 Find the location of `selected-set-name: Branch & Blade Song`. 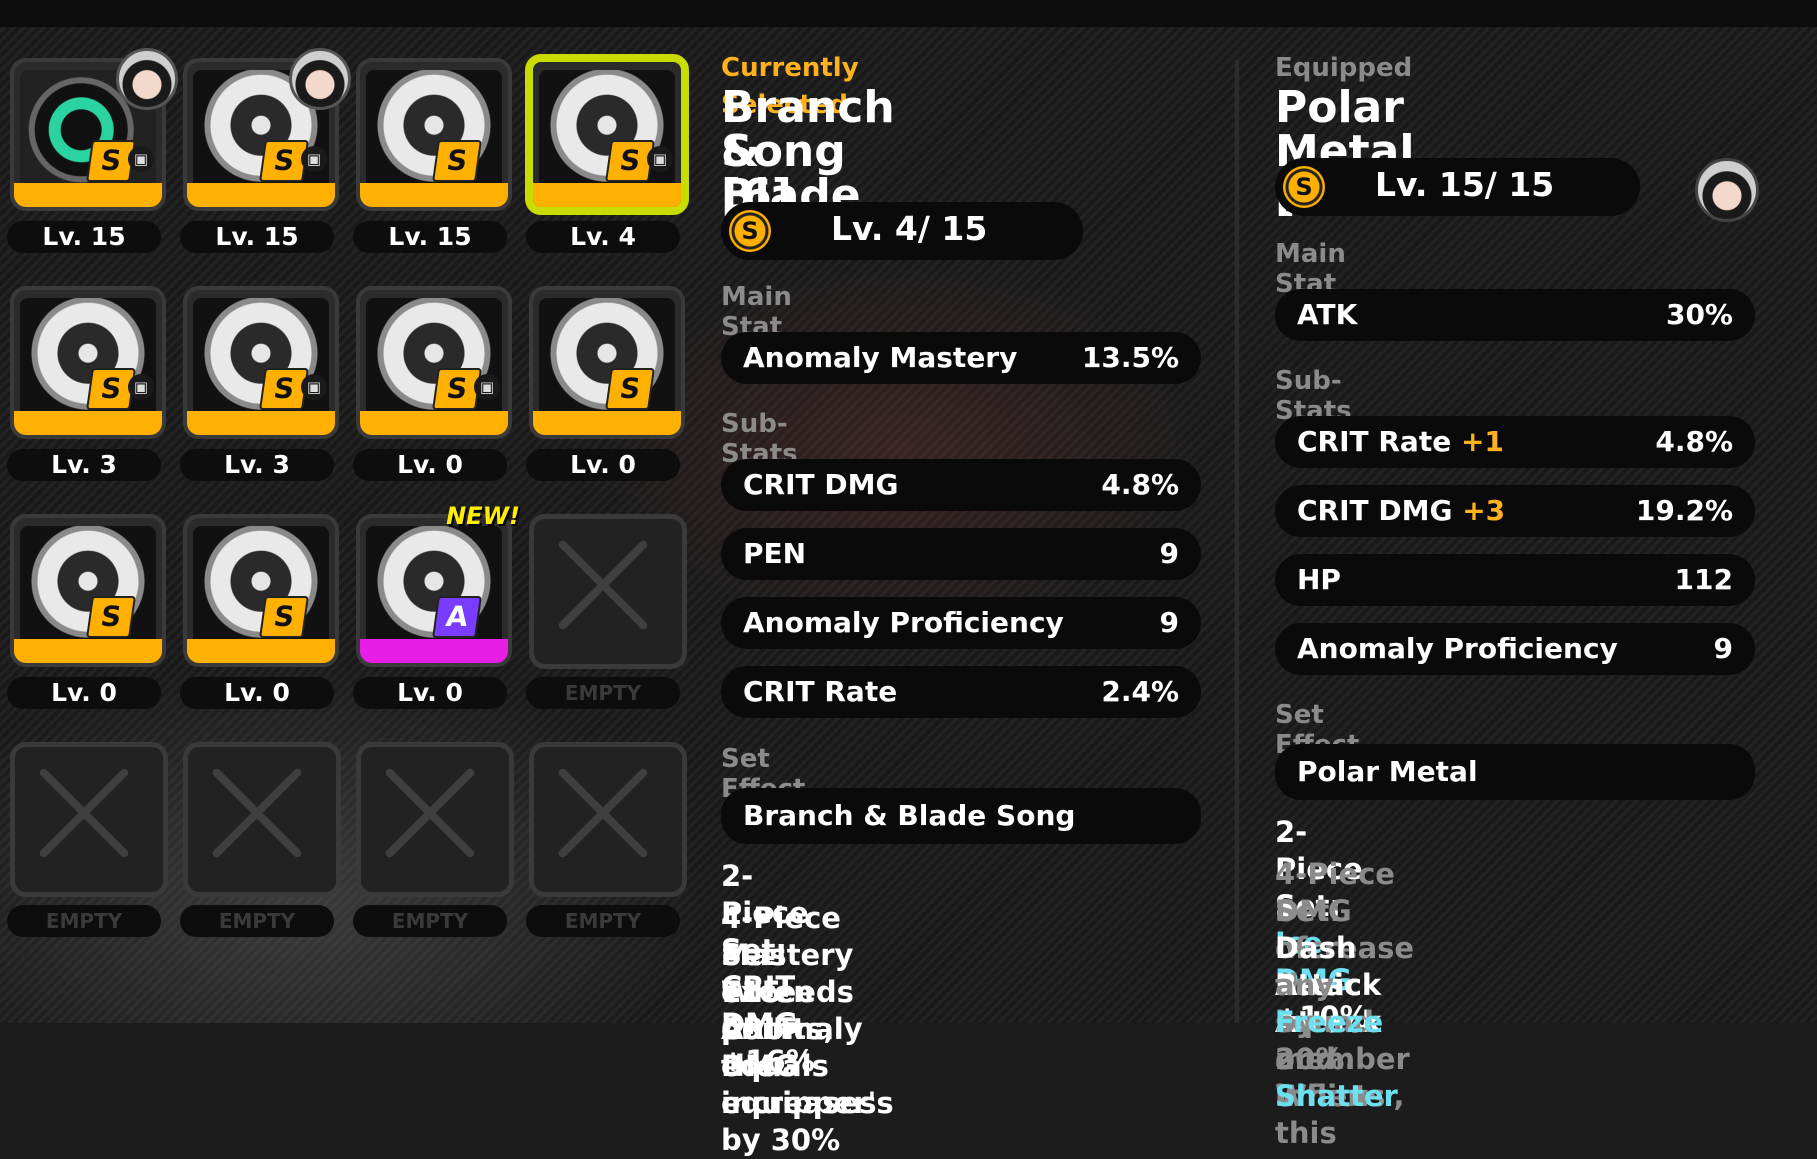

selected-set-name: Branch & Blade Song is located at coordinates (961, 816).